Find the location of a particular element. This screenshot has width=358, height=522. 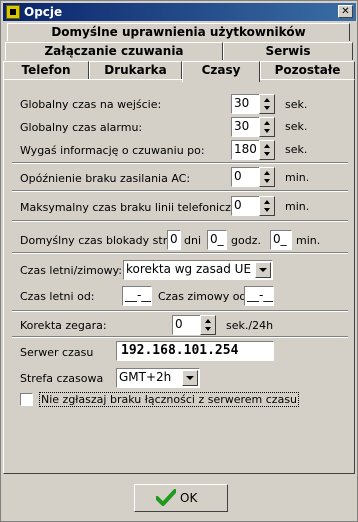

blockade-days-input: 0 is located at coordinates (174, 240).